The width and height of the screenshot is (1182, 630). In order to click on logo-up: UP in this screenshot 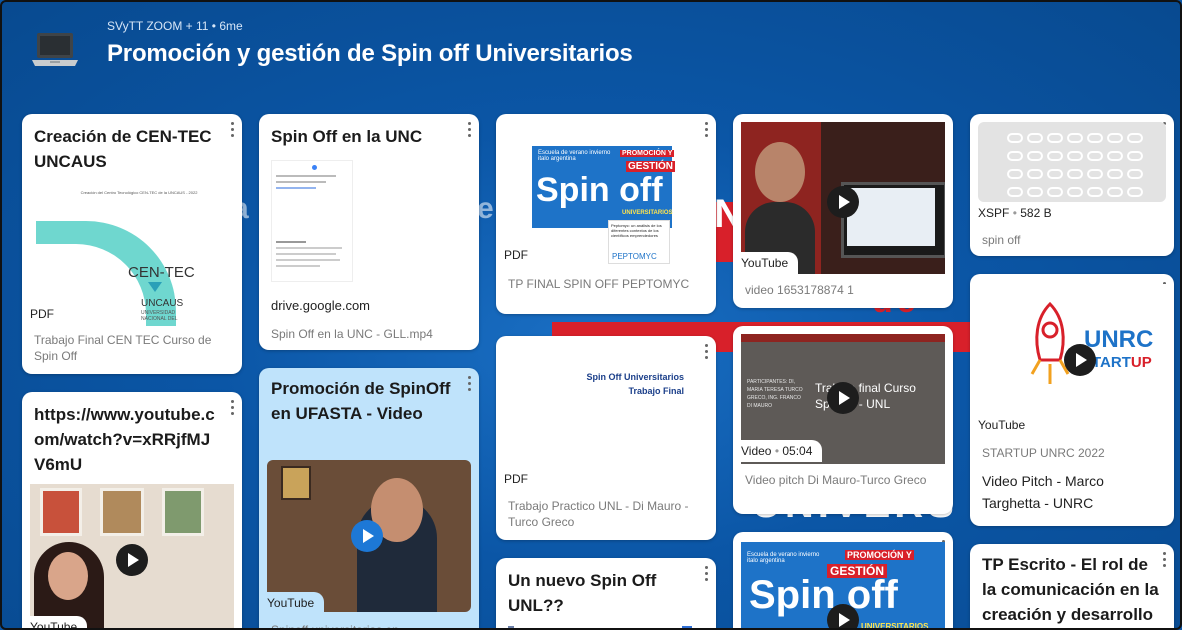, I will do `click(1141, 362)`.